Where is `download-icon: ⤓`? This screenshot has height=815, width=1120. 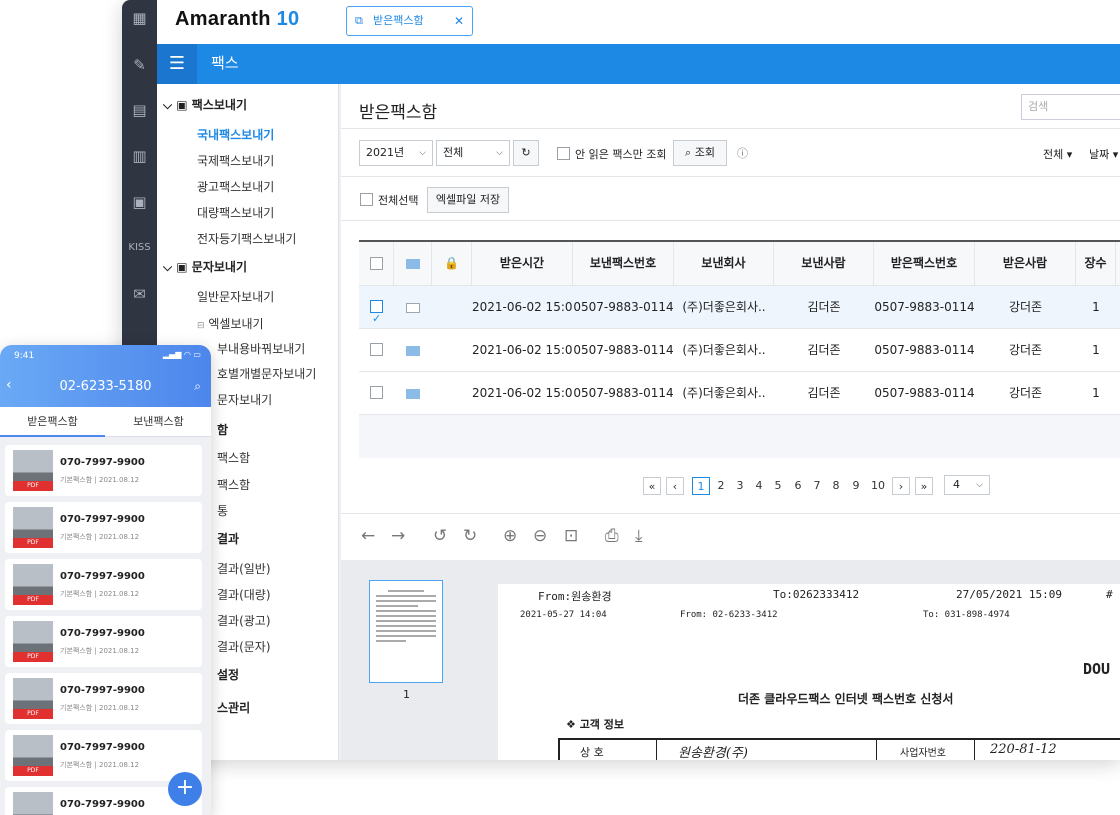
download-icon: ⤓ is located at coordinates (639, 536).